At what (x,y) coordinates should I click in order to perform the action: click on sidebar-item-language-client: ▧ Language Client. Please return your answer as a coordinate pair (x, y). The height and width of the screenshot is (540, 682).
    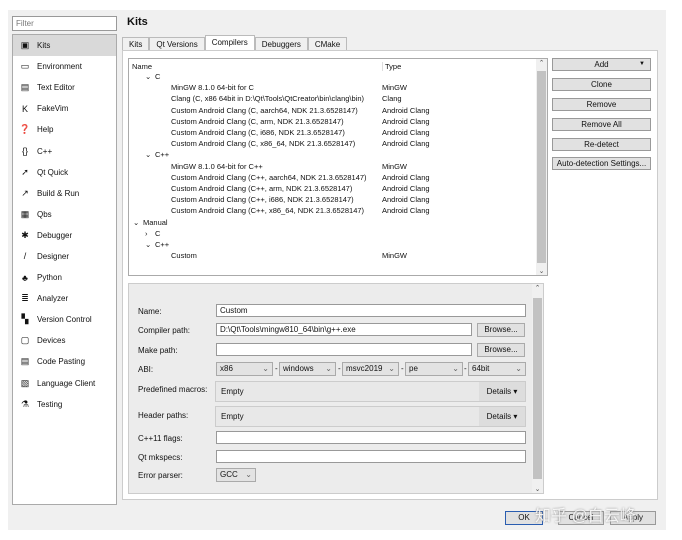
    Looking at the image, I should click on (64, 383).